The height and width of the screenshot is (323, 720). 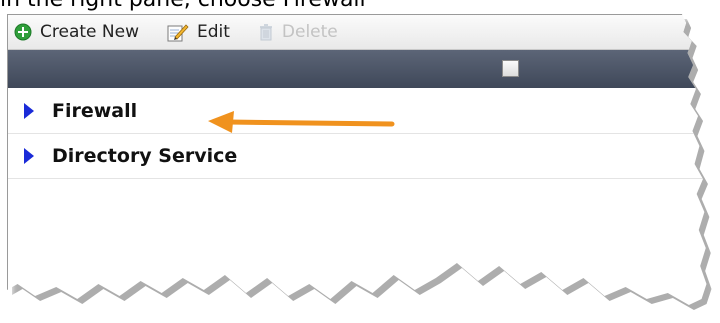 What do you see at coordinates (89, 32) in the screenshot?
I see `create-new-label: Create New` at bounding box center [89, 32].